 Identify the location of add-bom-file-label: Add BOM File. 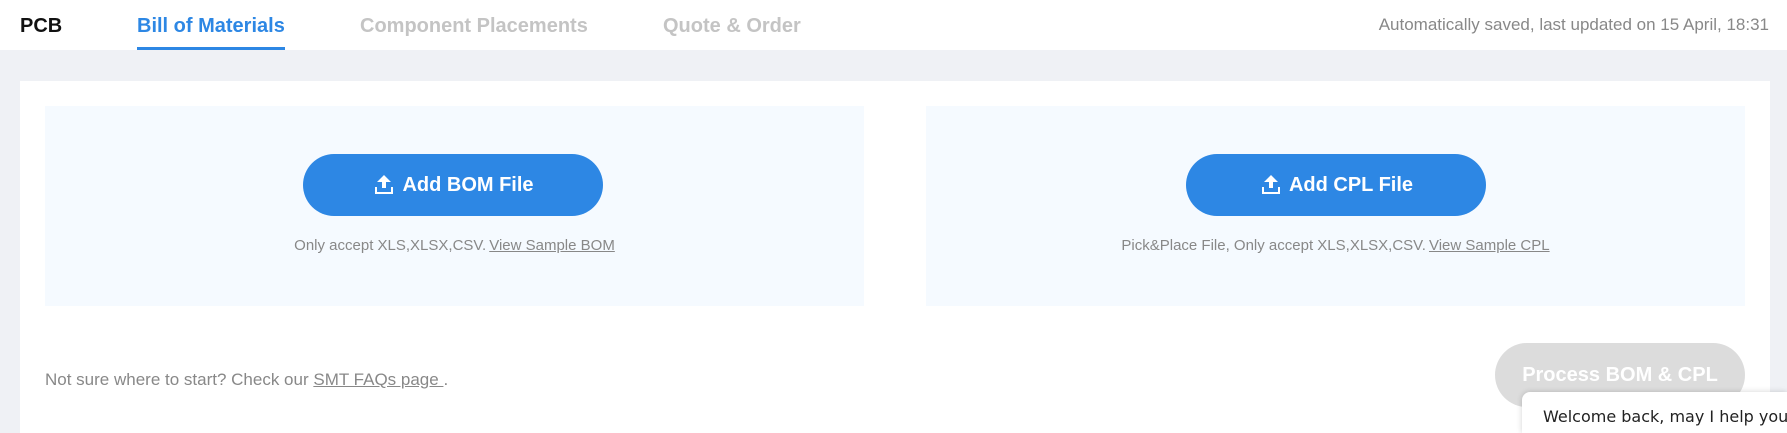
(468, 184).